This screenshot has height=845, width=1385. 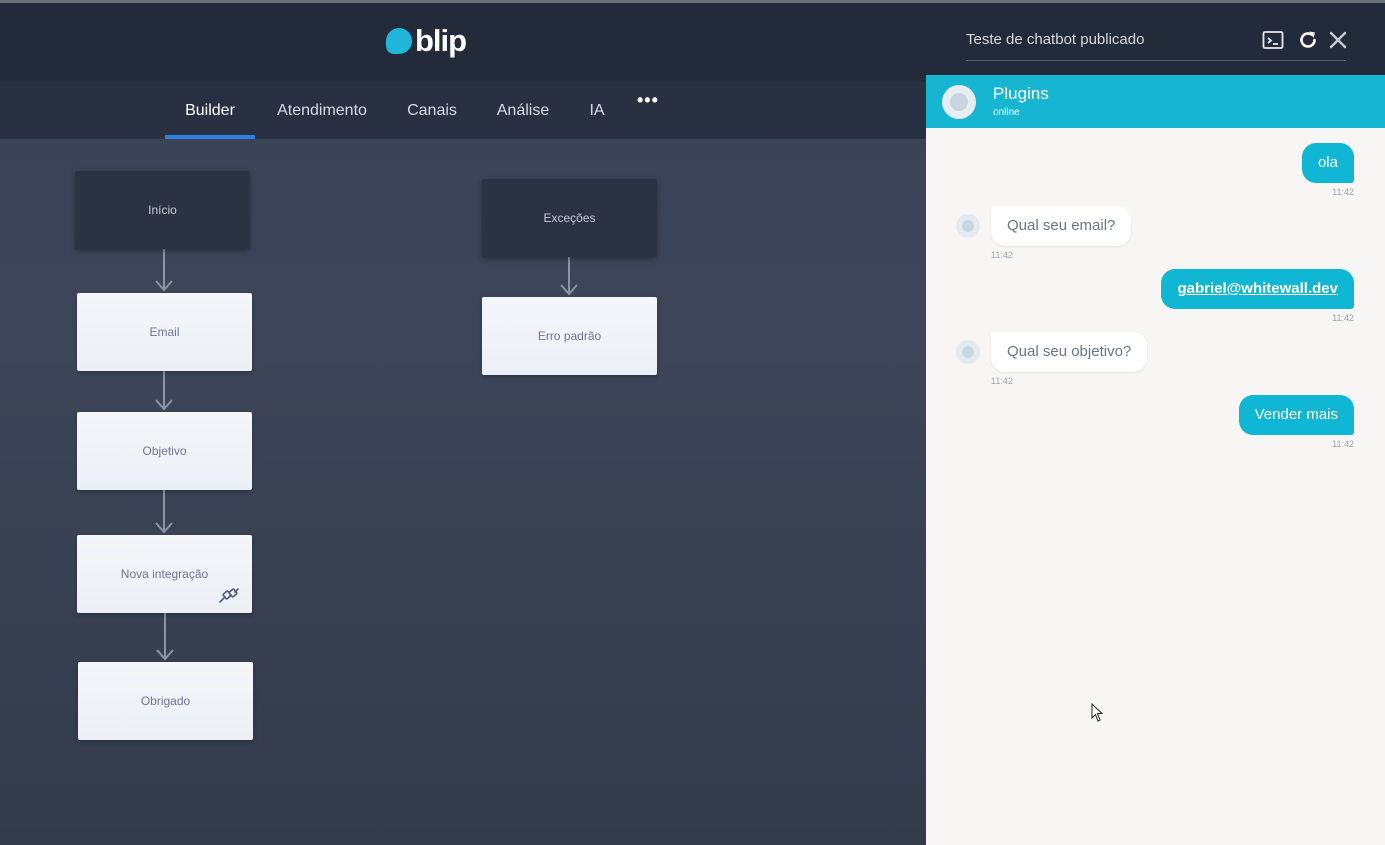 What do you see at coordinates (162, 210) in the screenshot?
I see `flow-node-inicio: Início` at bounding box center [162, 210].